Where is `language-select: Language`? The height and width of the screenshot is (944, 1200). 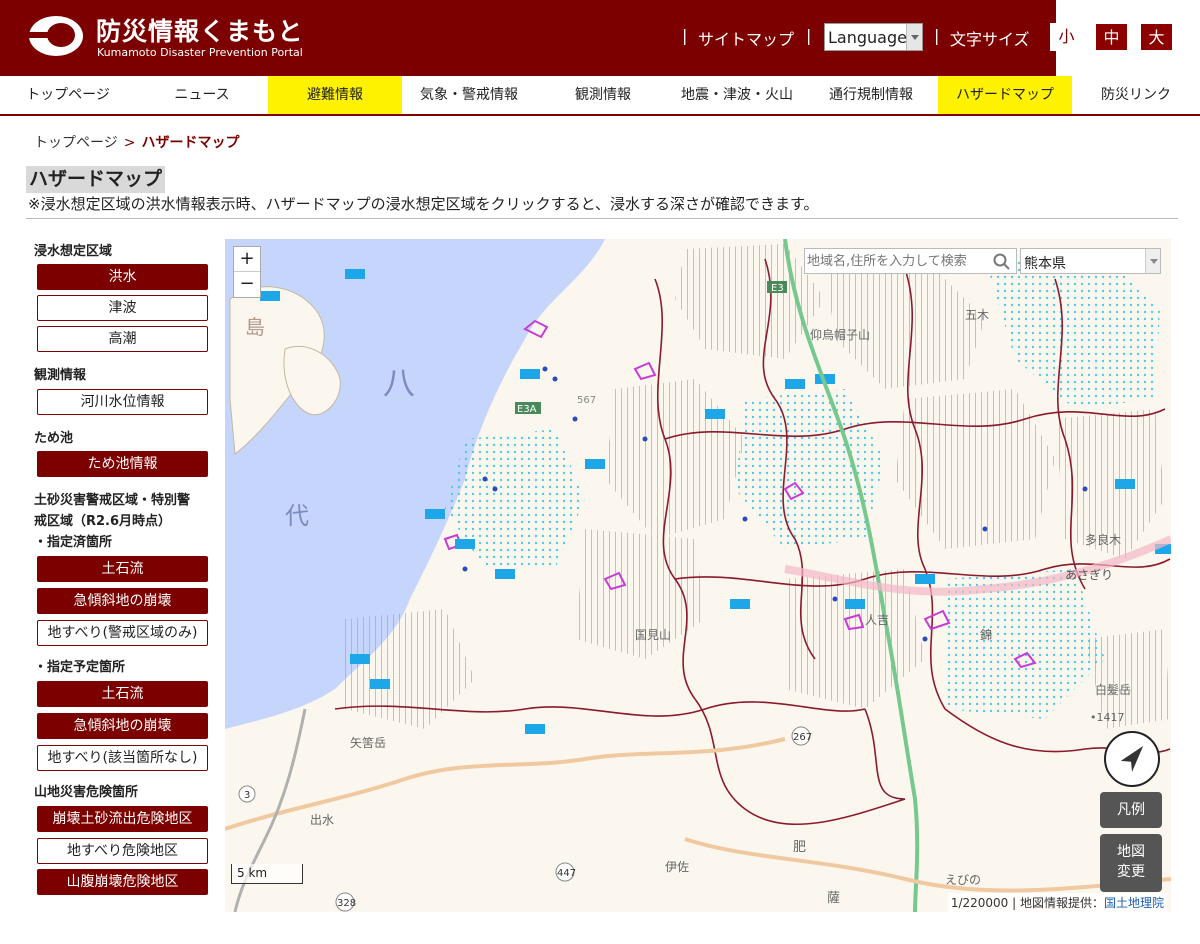 language-select: Language is located at coordinates (873, 37).